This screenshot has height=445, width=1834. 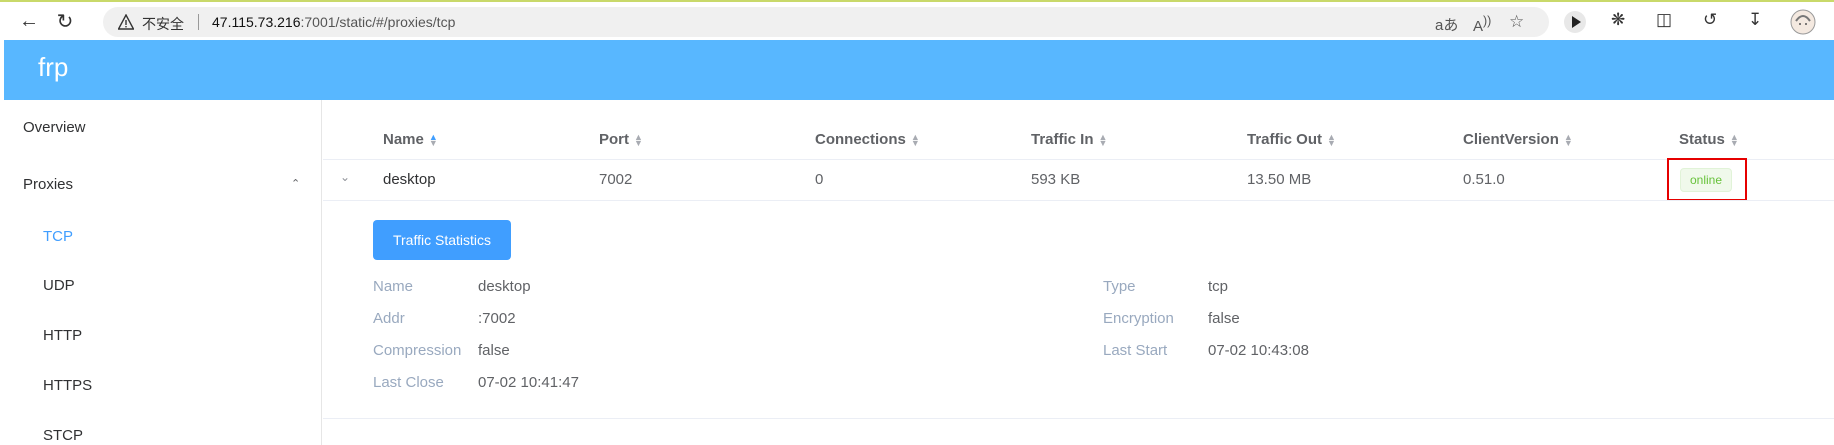 What do you see at coordinates (408, 382) in the screenshot?
I see `detail-label-last-close: Last Close` at bounding box center [408, 382].